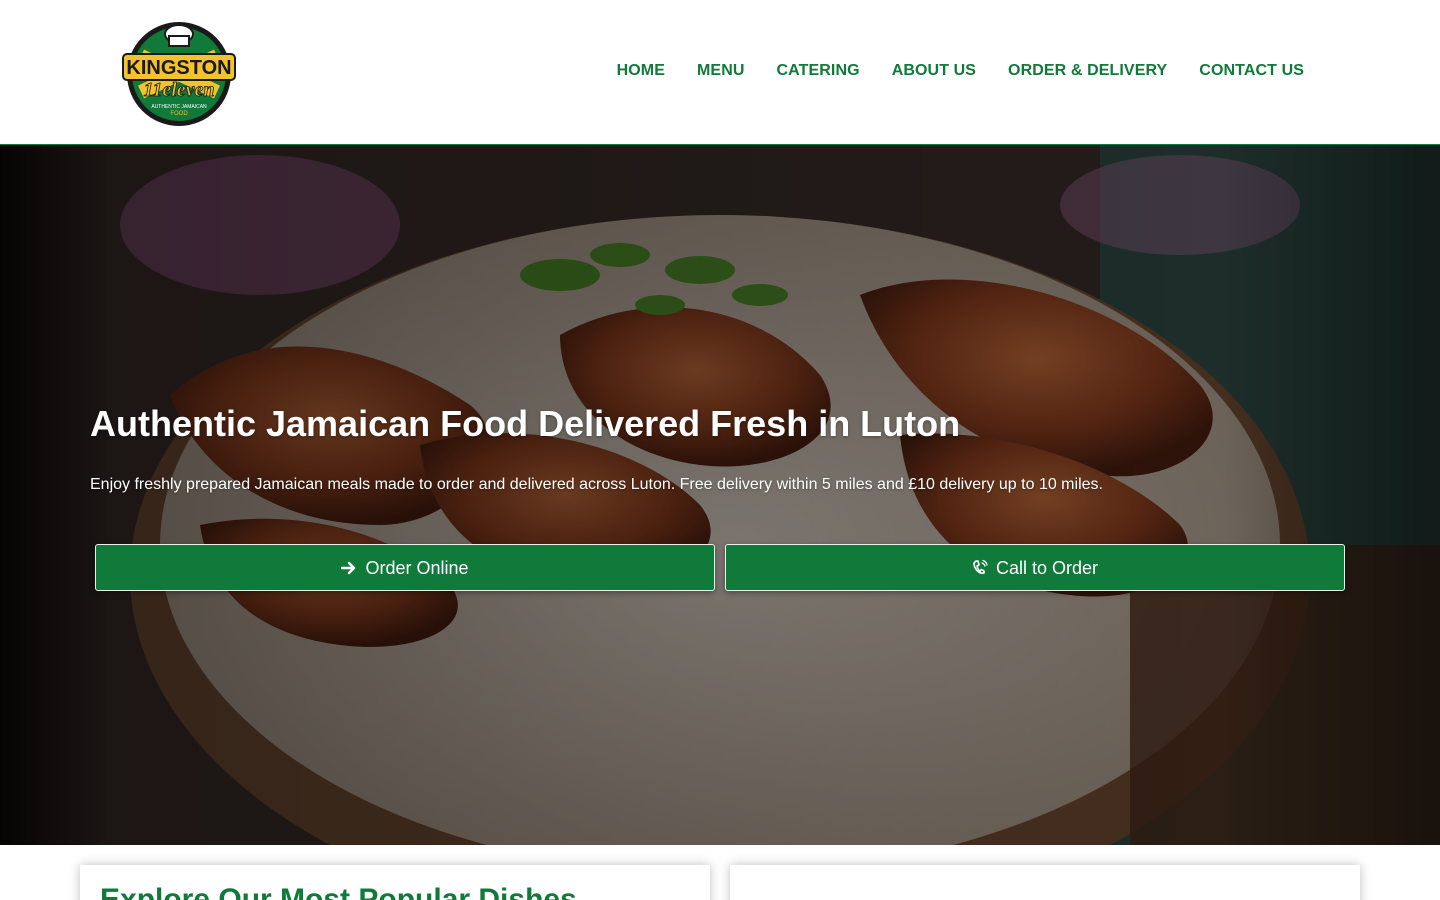 The height and width of the screenshot is (900, 1440). Describe the element at coordinates (395, 882) in the screenshot. I see `popular-dishes-card: Explore Our Most Popular Dishes` at that location.